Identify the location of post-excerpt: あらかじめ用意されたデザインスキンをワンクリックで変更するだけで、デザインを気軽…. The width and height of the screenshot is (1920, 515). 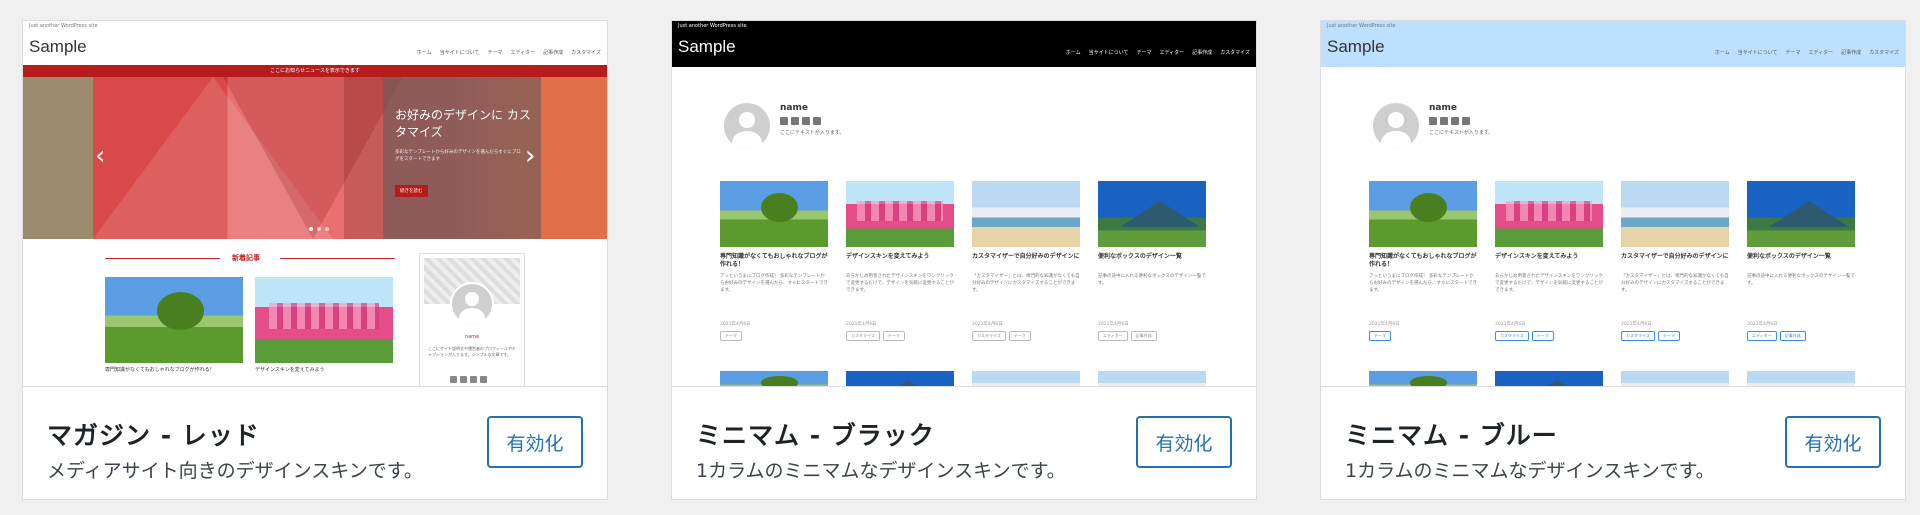
(1549, 283).